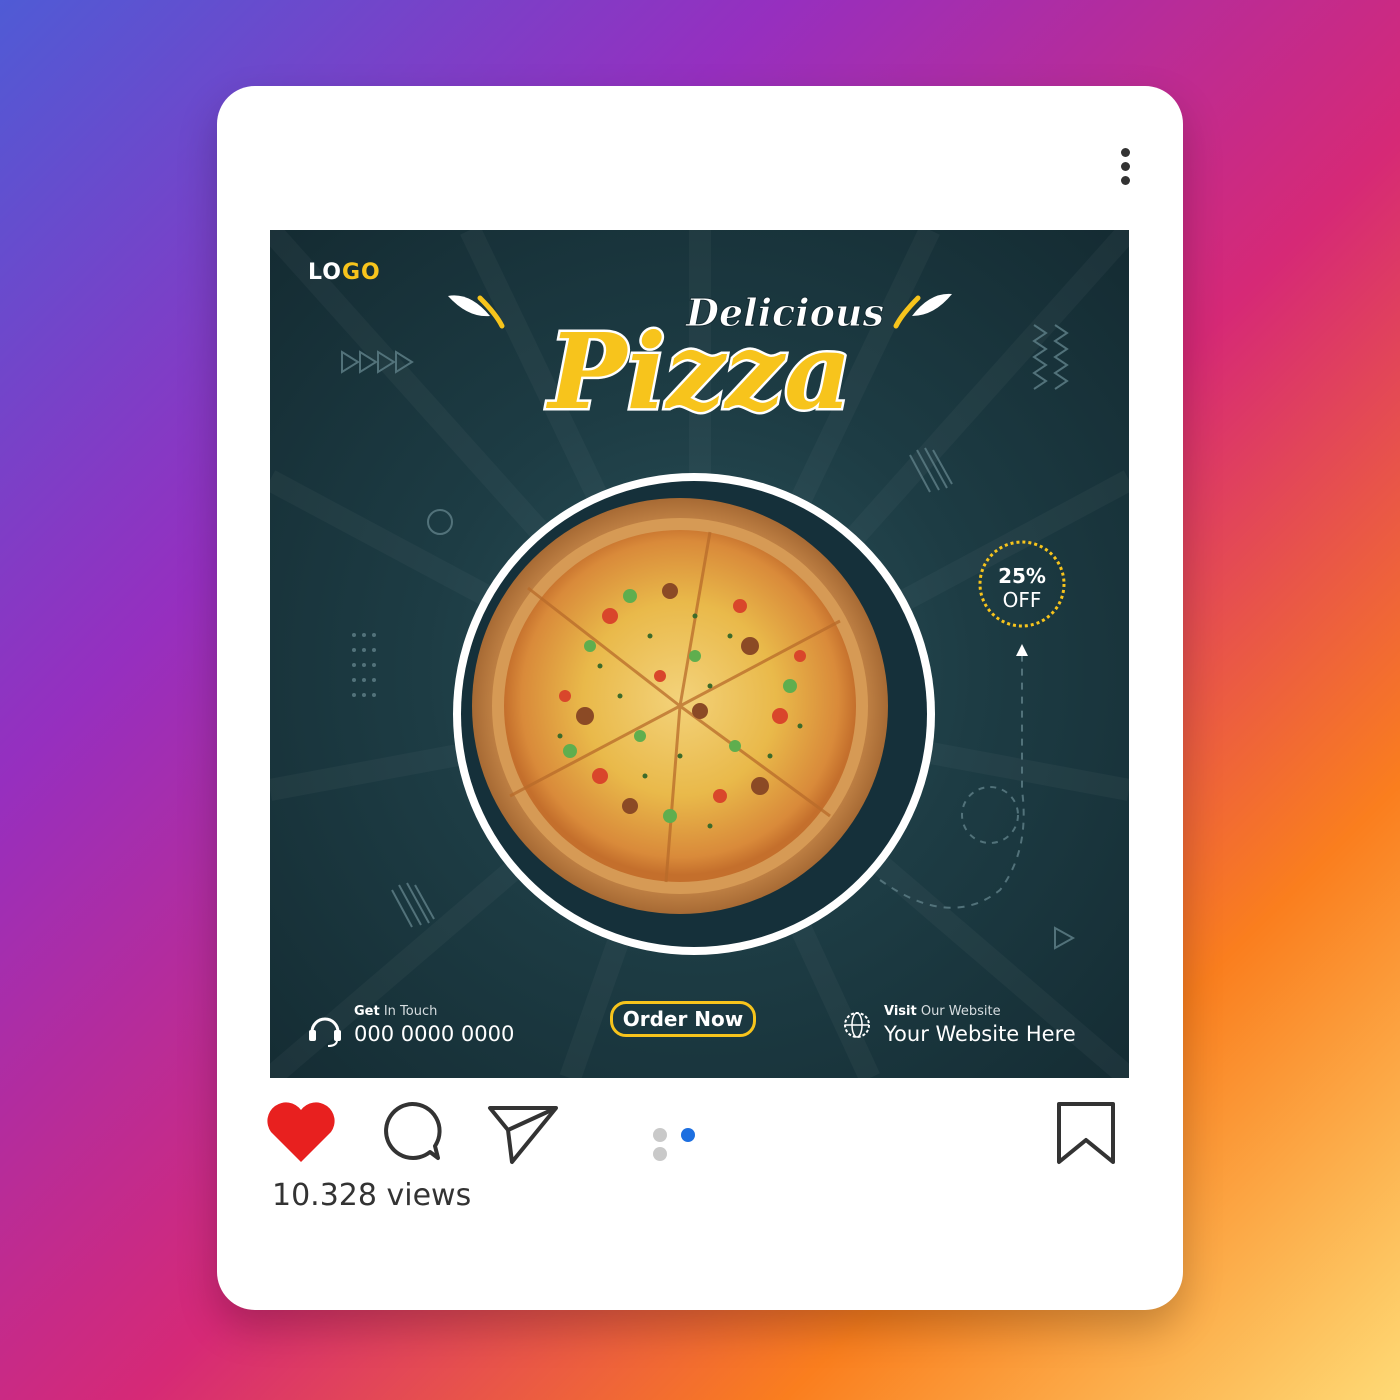 The width and height of the screenshot is (1400, 1400). I want to click on contact-info: Get In Touch 000 0000 0000, so click(426, 1025).